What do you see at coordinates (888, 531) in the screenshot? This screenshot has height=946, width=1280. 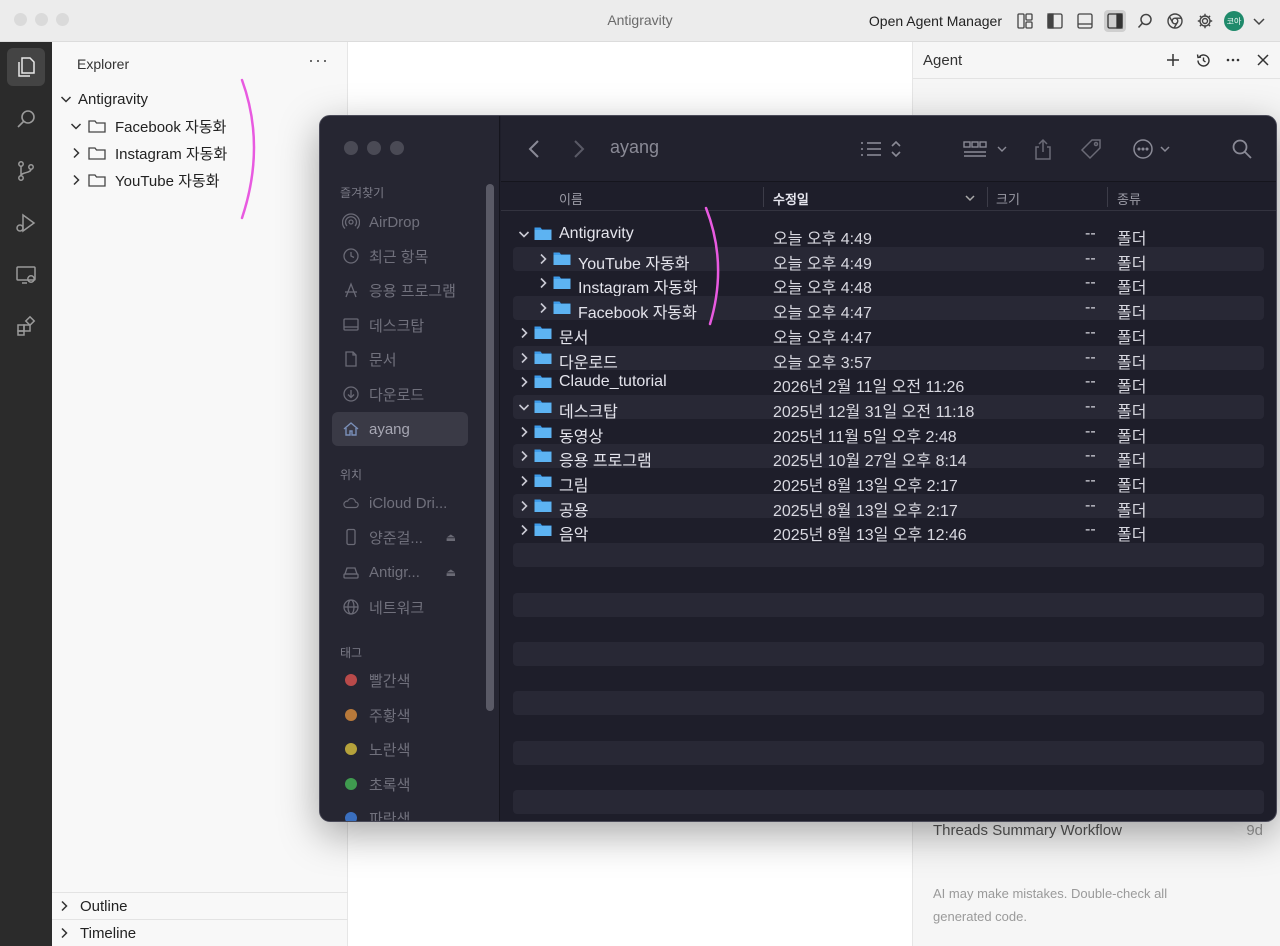 I see `file-row: 음악 2025년 8월 13일 오후 12:46 -- 폴더` at bounding box center [888, 531].